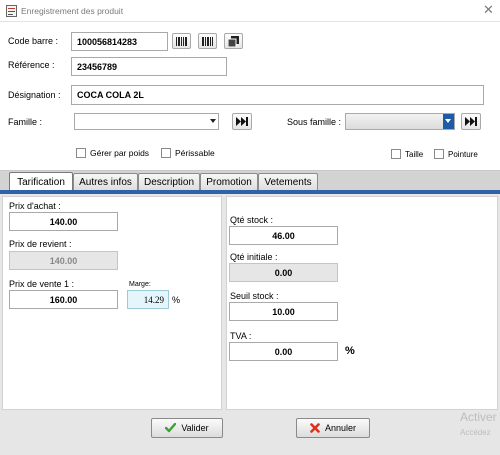 The width and height of the screenshot is (500, 455). What do you see at coordinates (35, 206) in the screenshot?
I see `prix-achat-label: Prix d'achat :` at bounding box center [35, 206].